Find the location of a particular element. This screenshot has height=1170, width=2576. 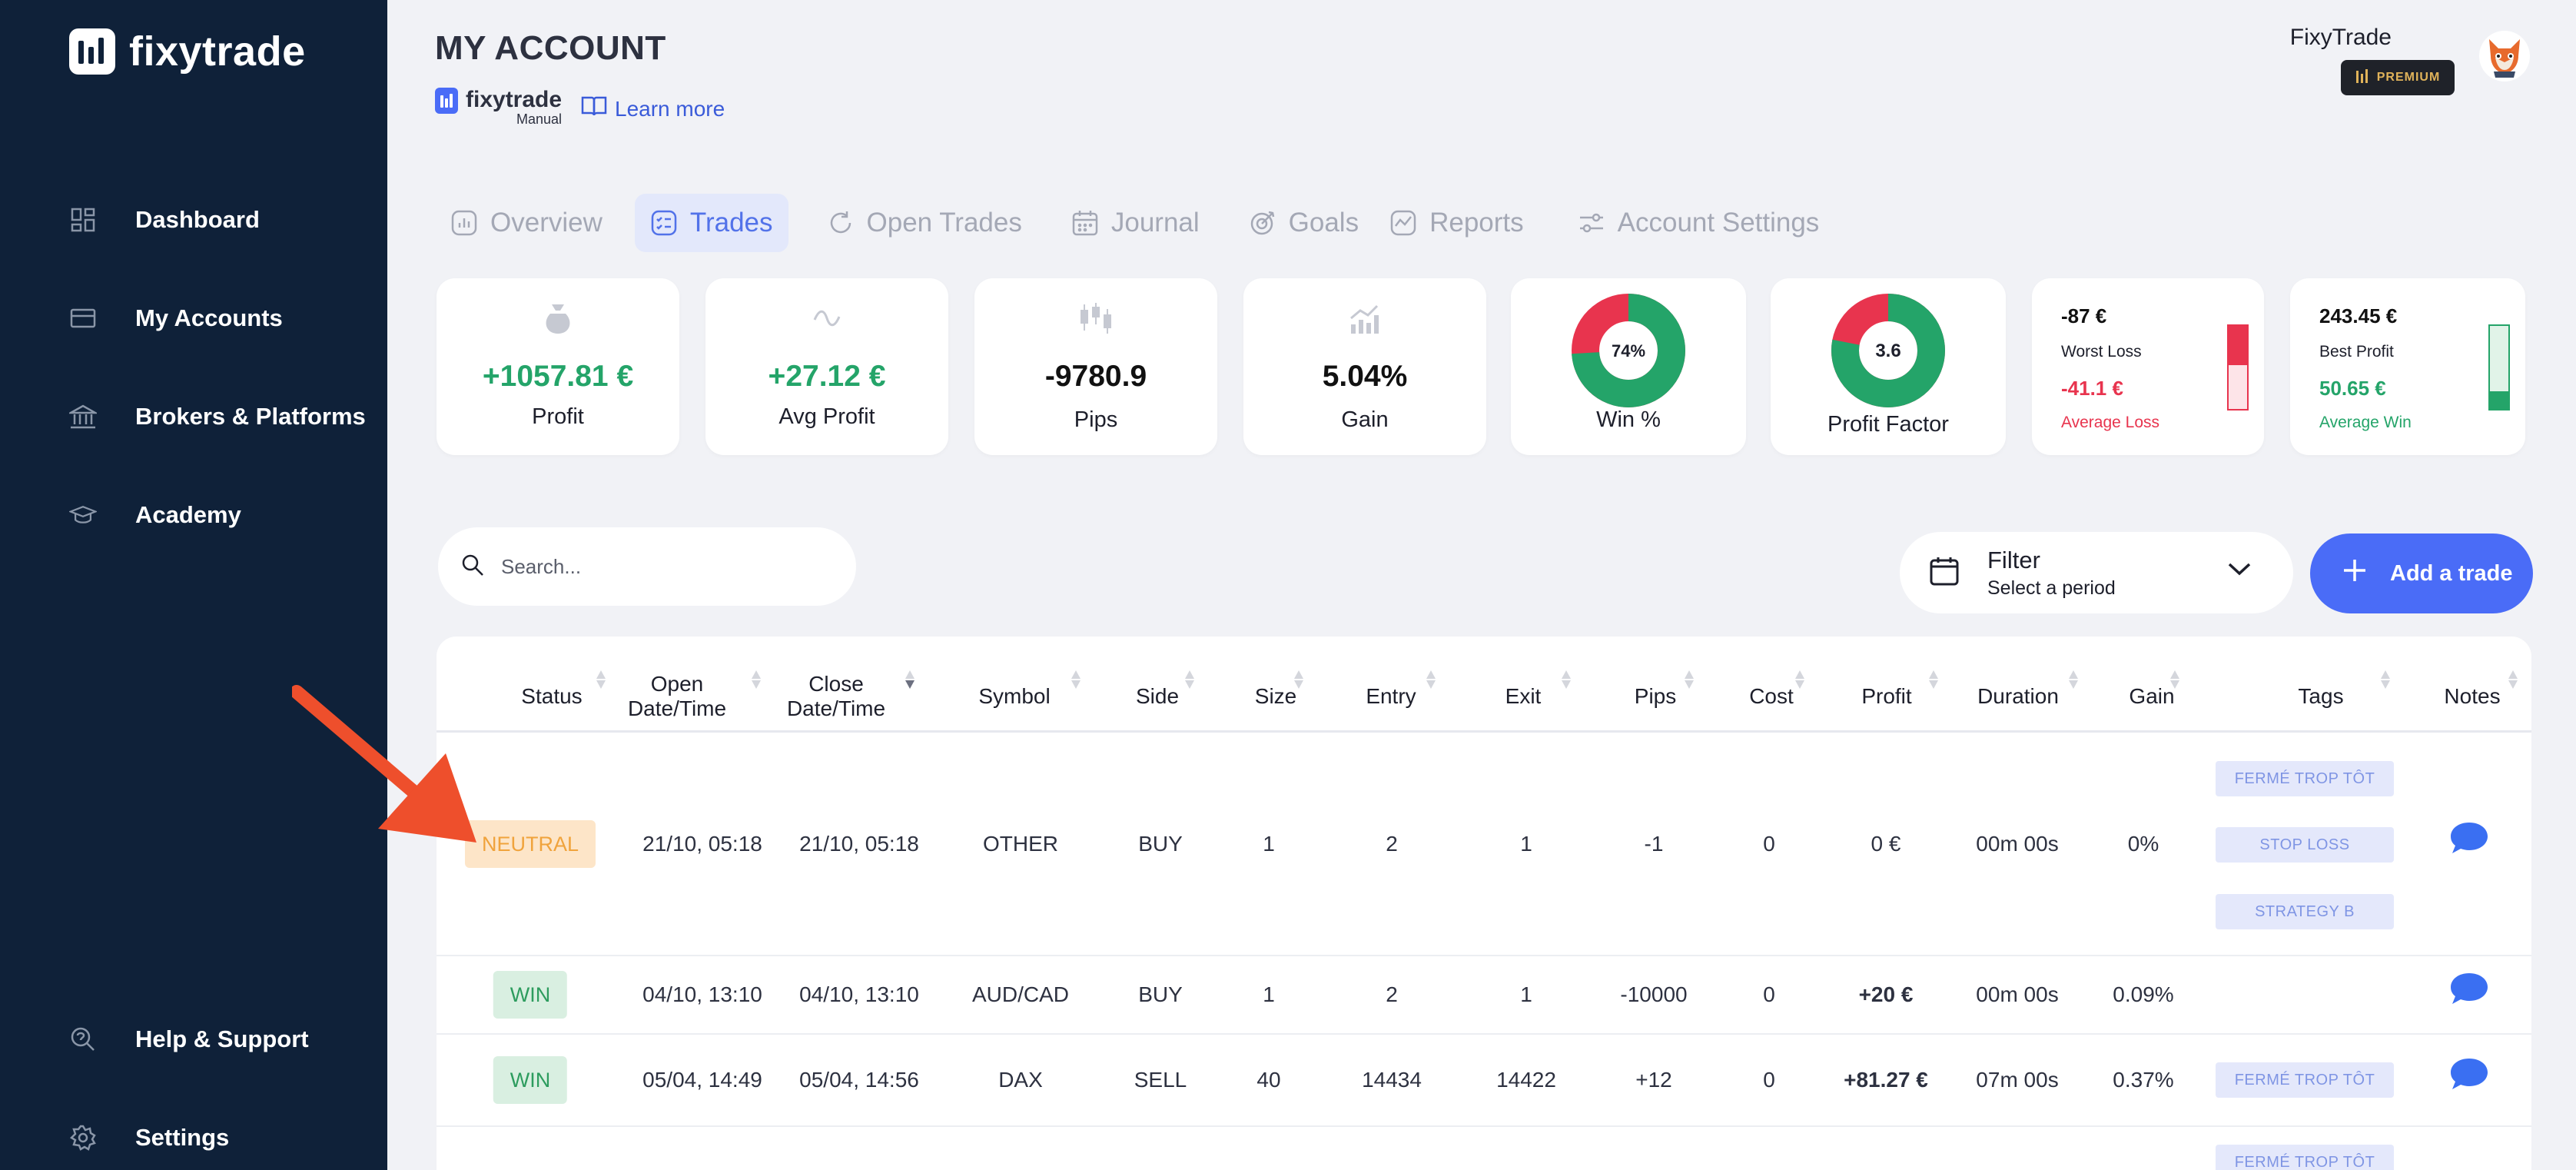

symbol-cell: OTHER is located at coordinates (1020, 844).